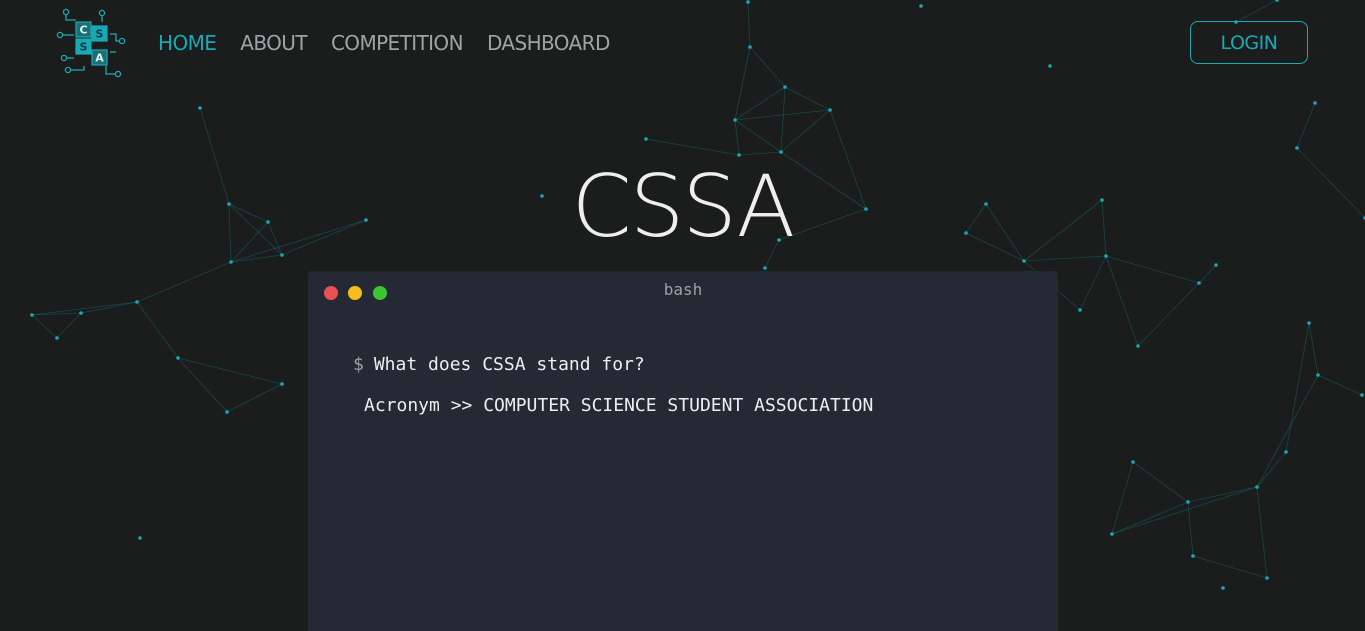 The image size is (1365, 631). What do you see at coordinates (83, 30) in the screenshot?
I see `logo-letter-c: C` at bounding box center [83, 30].